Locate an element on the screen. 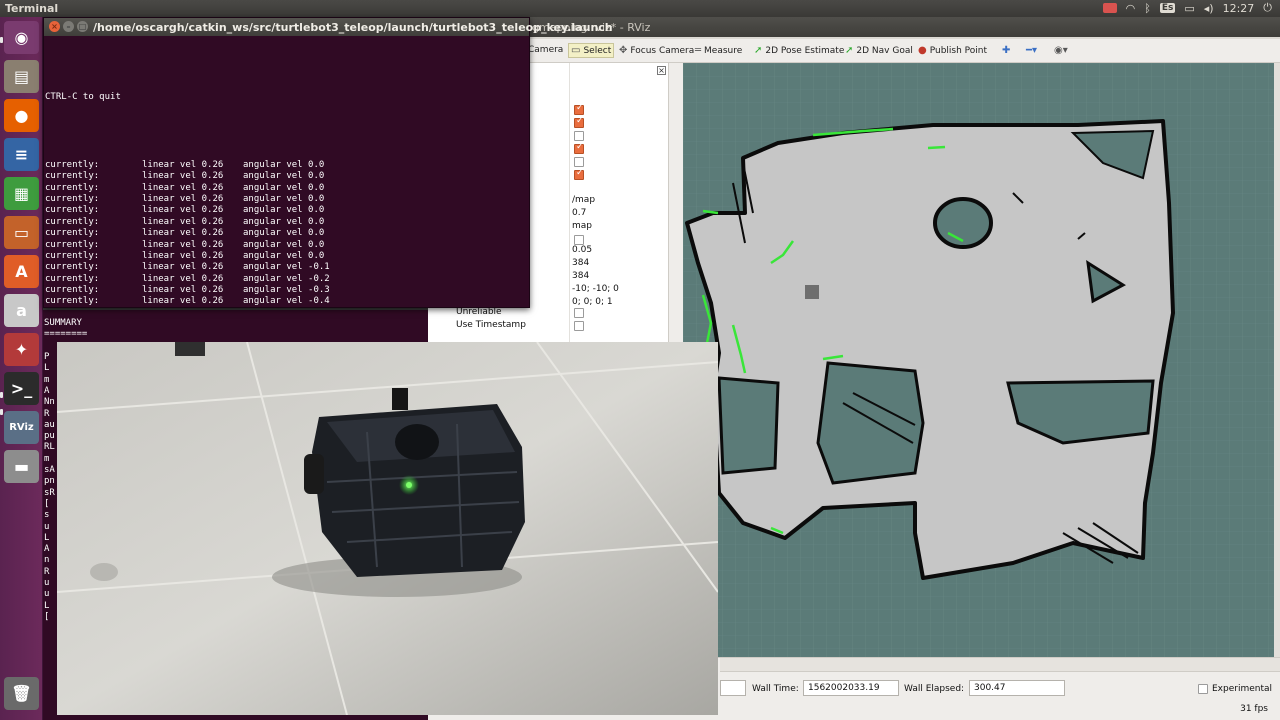 The image size is (1280, 720). clock: 12:27 is located at coordinates (1239, 8).